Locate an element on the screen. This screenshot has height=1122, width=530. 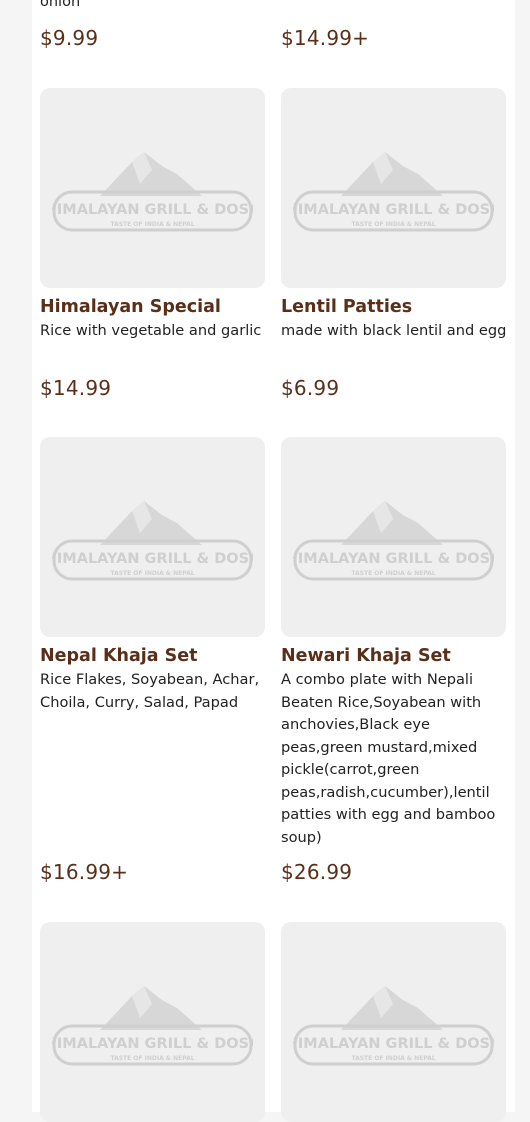
item-price: $6.99 is located at coordinates (310, 388).